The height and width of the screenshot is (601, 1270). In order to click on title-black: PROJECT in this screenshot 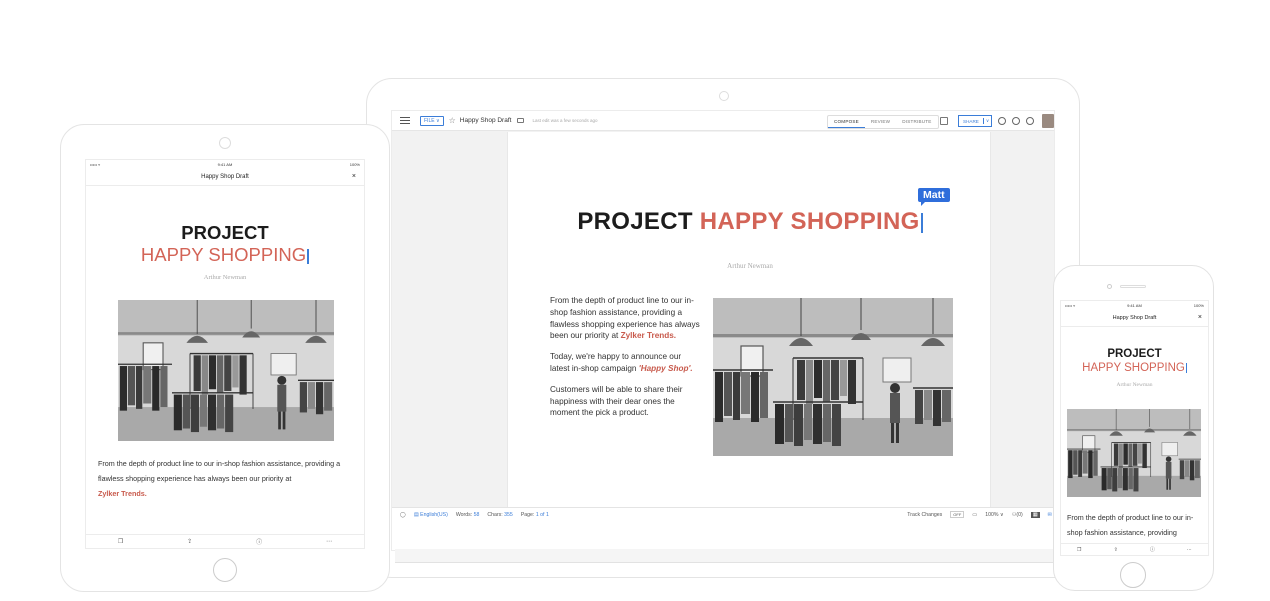, I will do `click(635, 221)`.